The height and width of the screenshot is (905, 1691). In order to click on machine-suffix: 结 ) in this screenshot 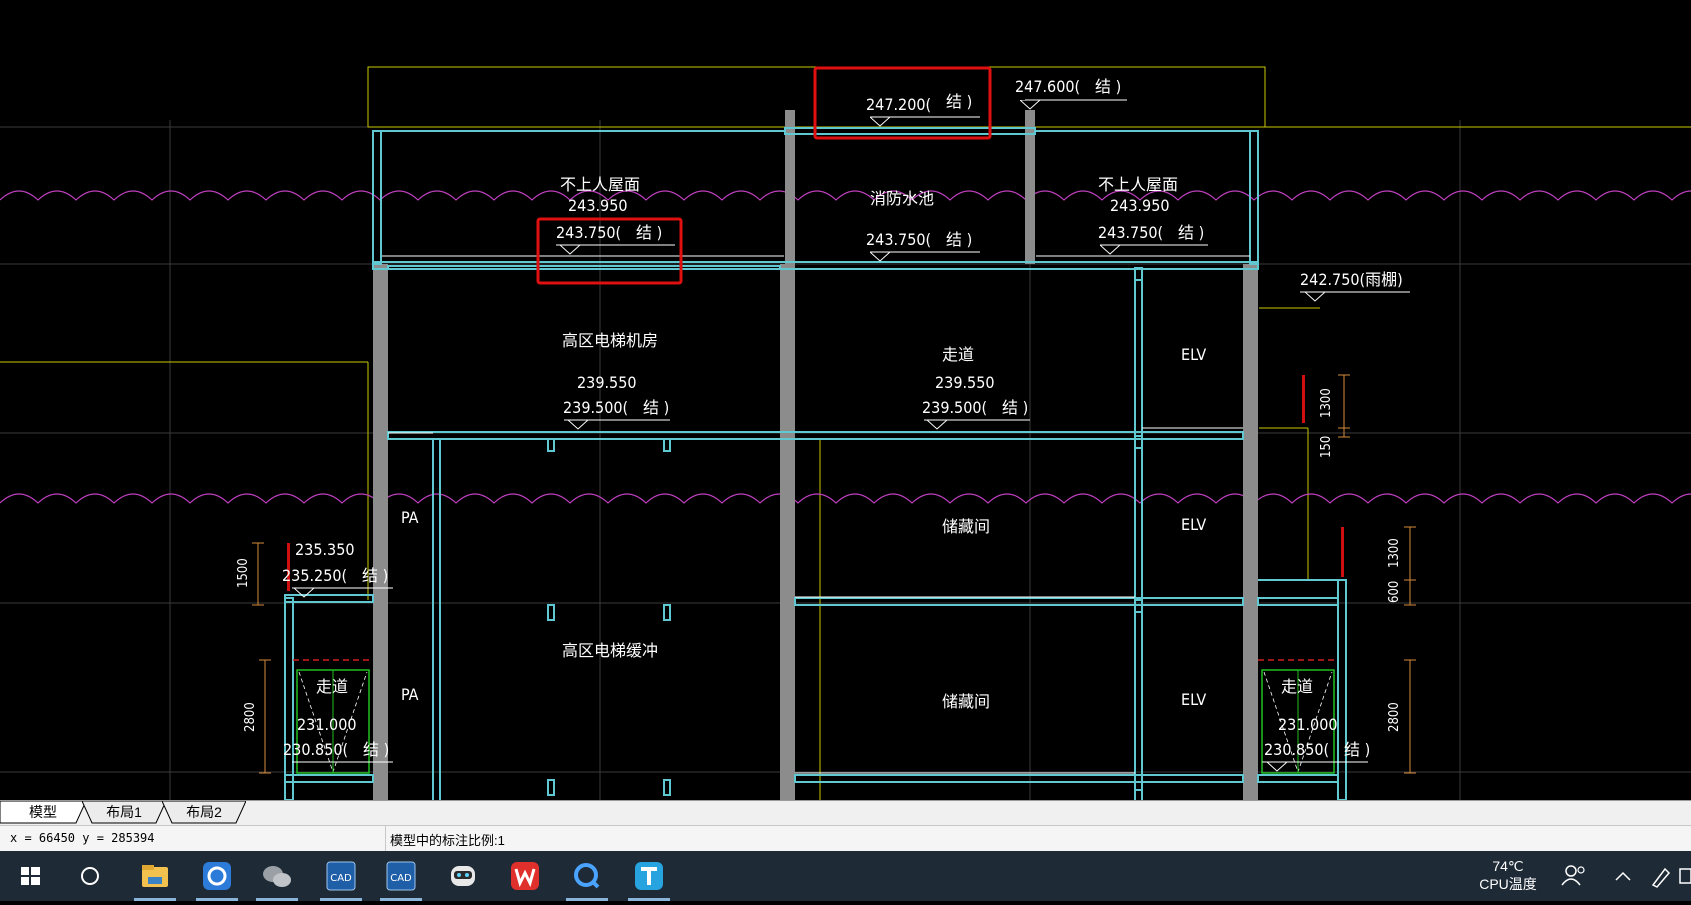, I will do `click(656, 407)`.